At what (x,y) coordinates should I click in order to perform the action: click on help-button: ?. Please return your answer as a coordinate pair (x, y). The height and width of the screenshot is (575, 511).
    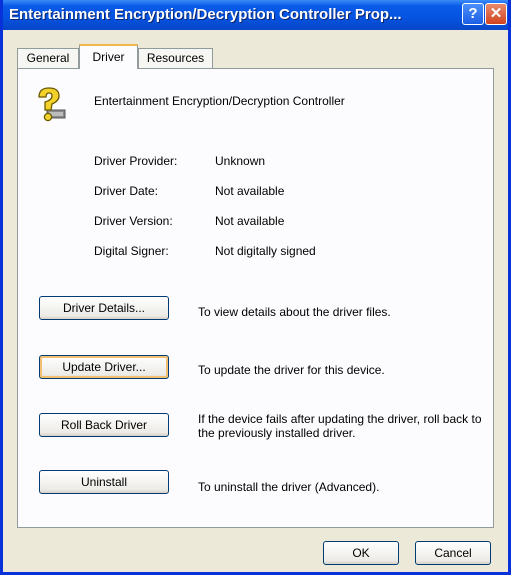
    Looking at the image, I should click on (473, 14).